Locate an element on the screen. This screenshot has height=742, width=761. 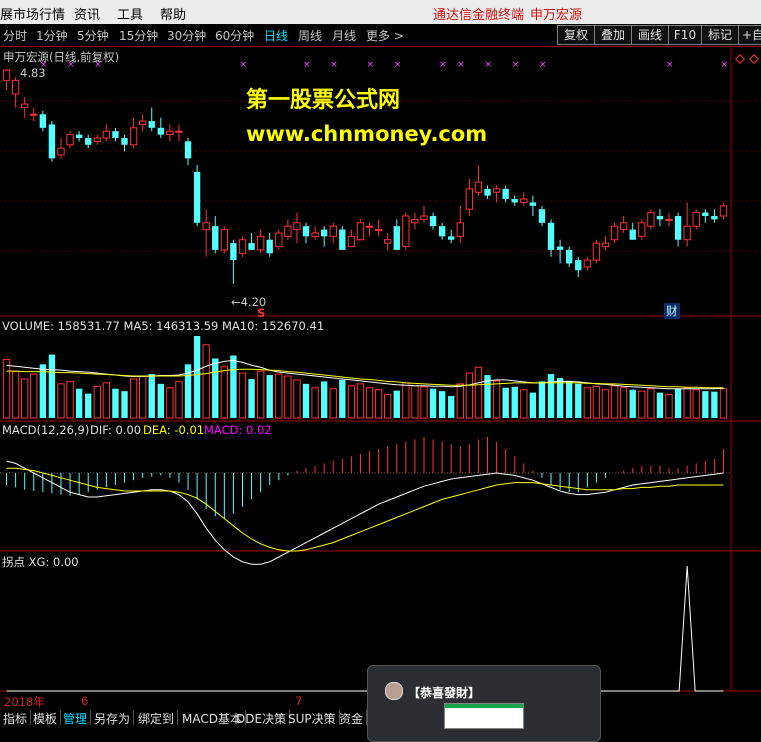
tab-funds: 资金 is located at coordinates (352, 718).